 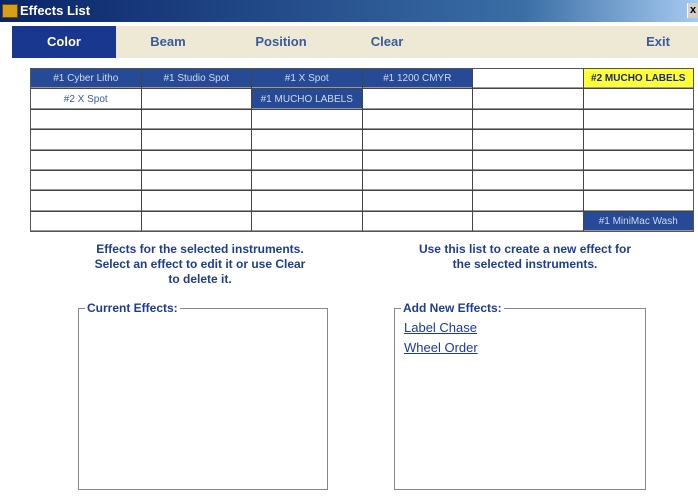 What do you see at coordinates (86, 79) in the screenshot?
I see `instrument-cell: #1 Cyber Litho` at bounding box center [86, 79].